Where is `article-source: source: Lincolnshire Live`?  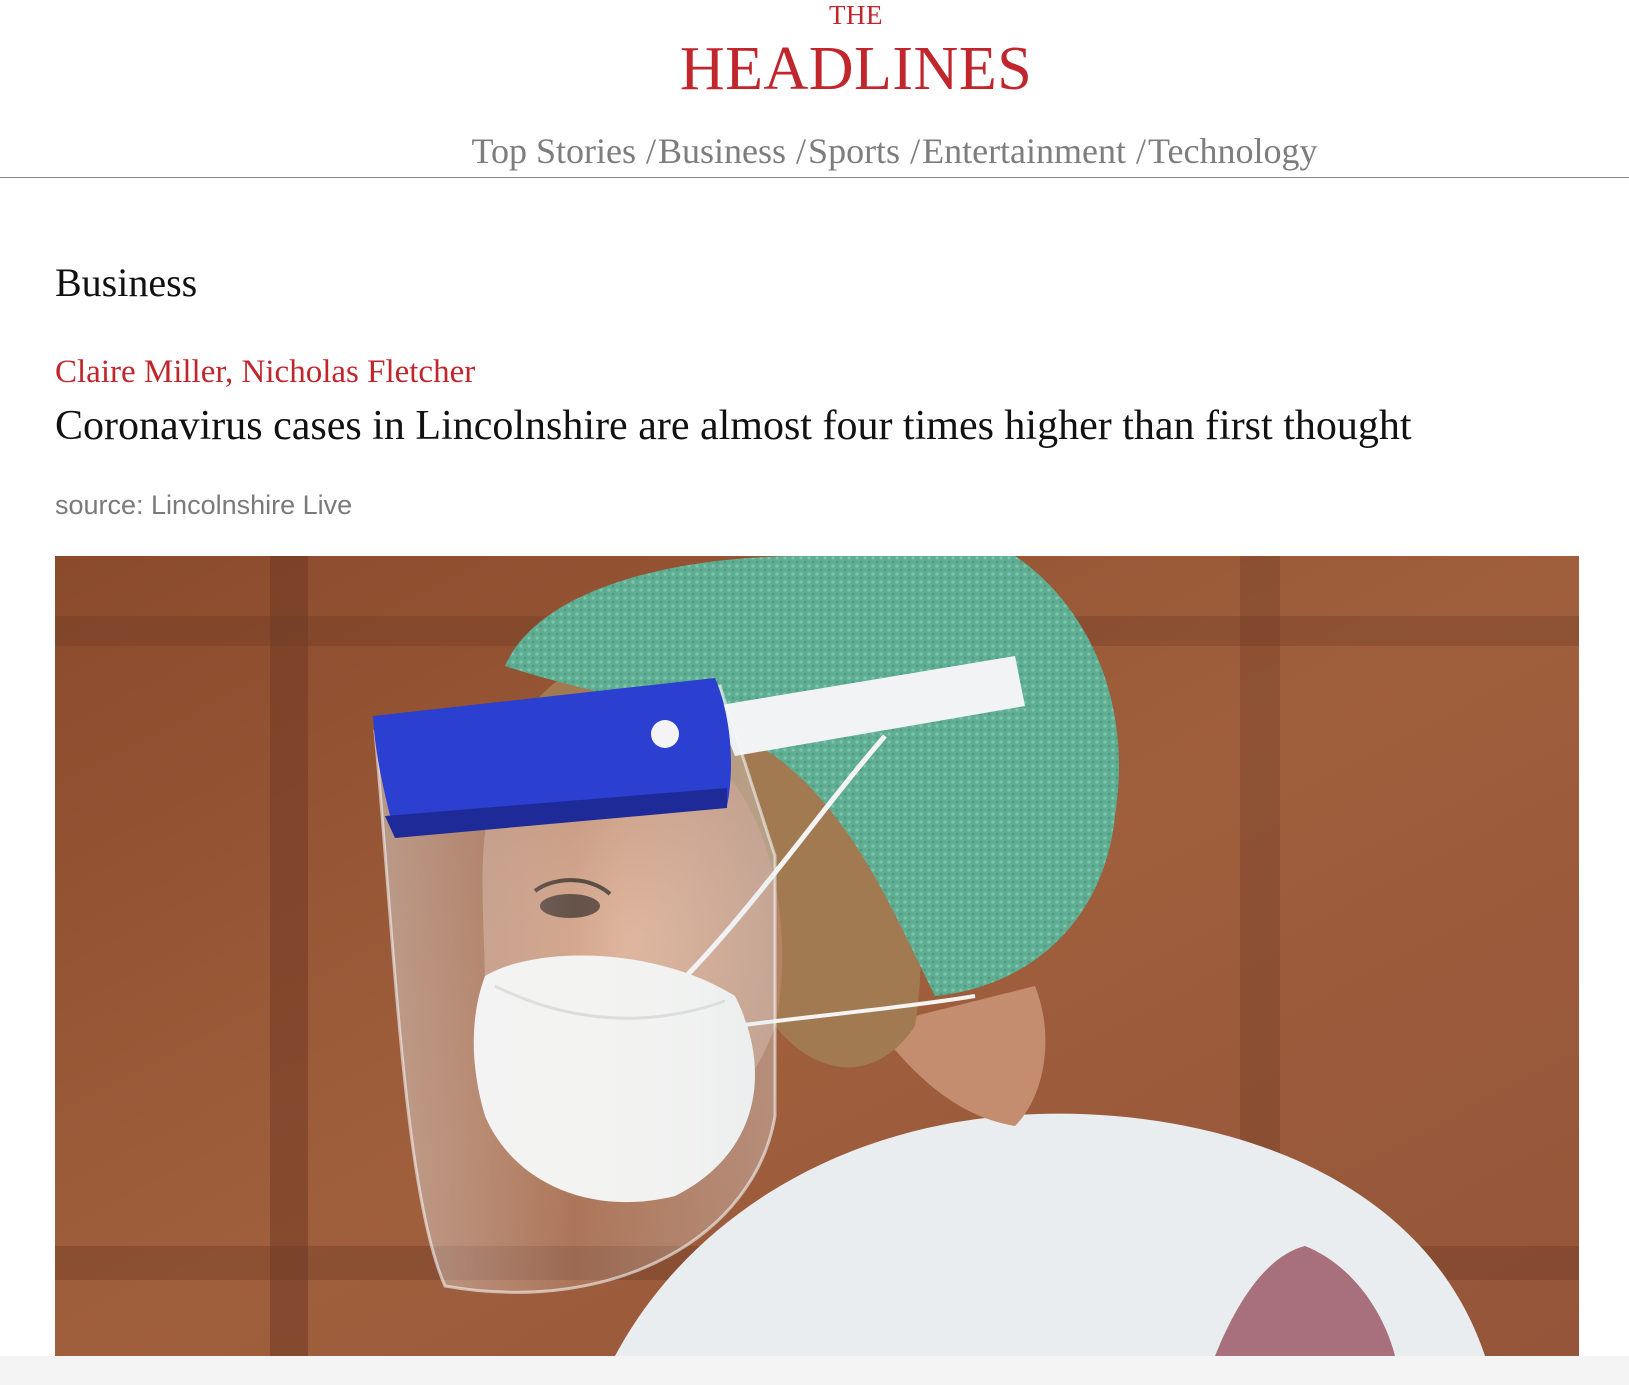 article-source: source: Lincolnshire Live is located at coordinates (204, 505).